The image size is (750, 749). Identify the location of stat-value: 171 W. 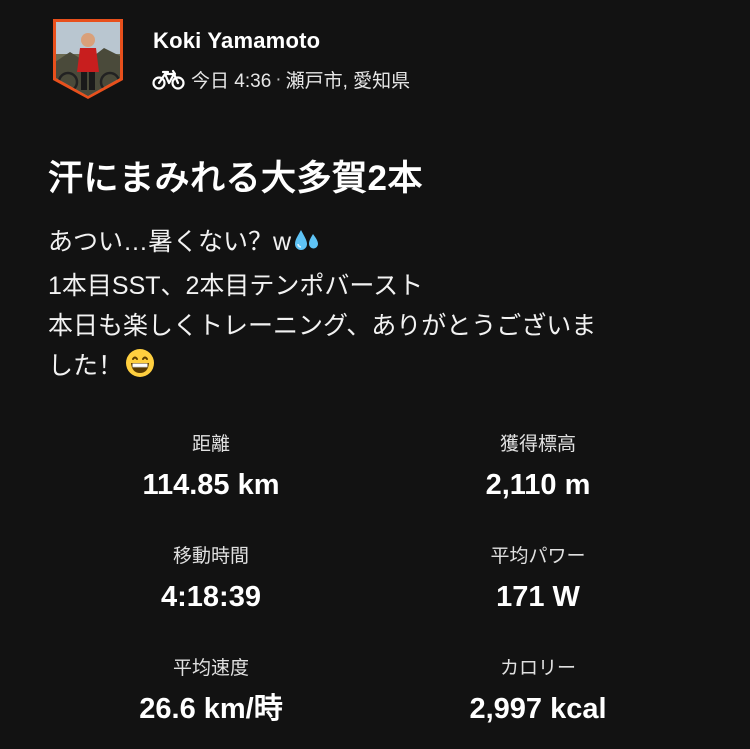
(538, 597).